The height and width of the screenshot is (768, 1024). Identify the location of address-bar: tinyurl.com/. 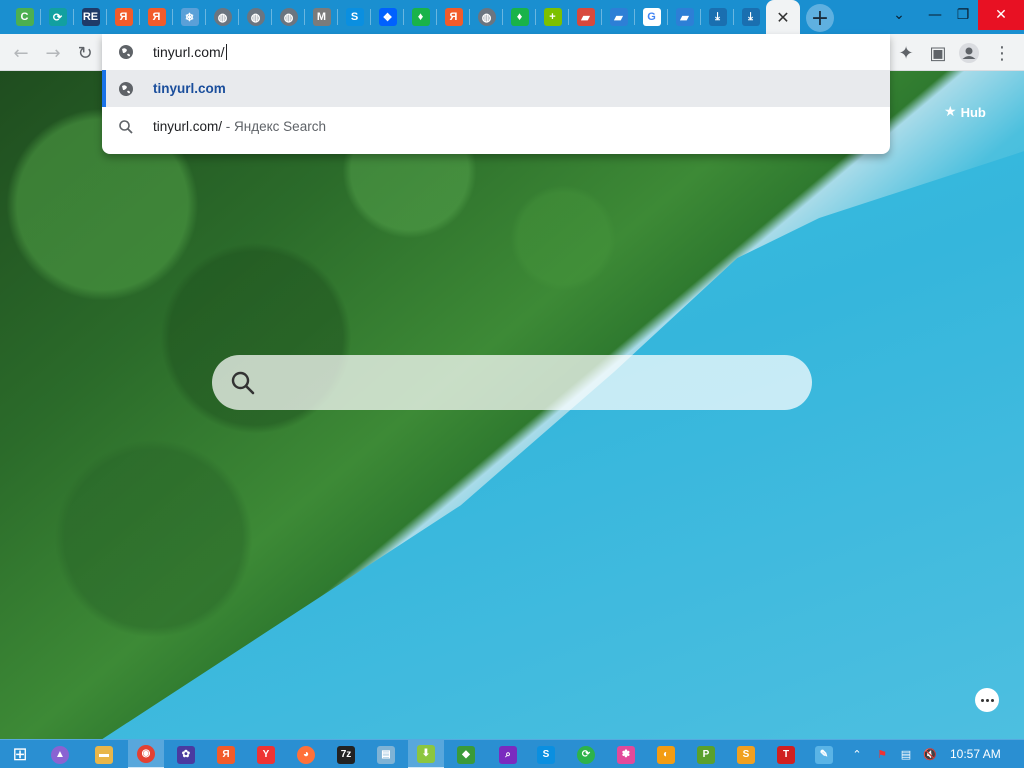
(496, 52).